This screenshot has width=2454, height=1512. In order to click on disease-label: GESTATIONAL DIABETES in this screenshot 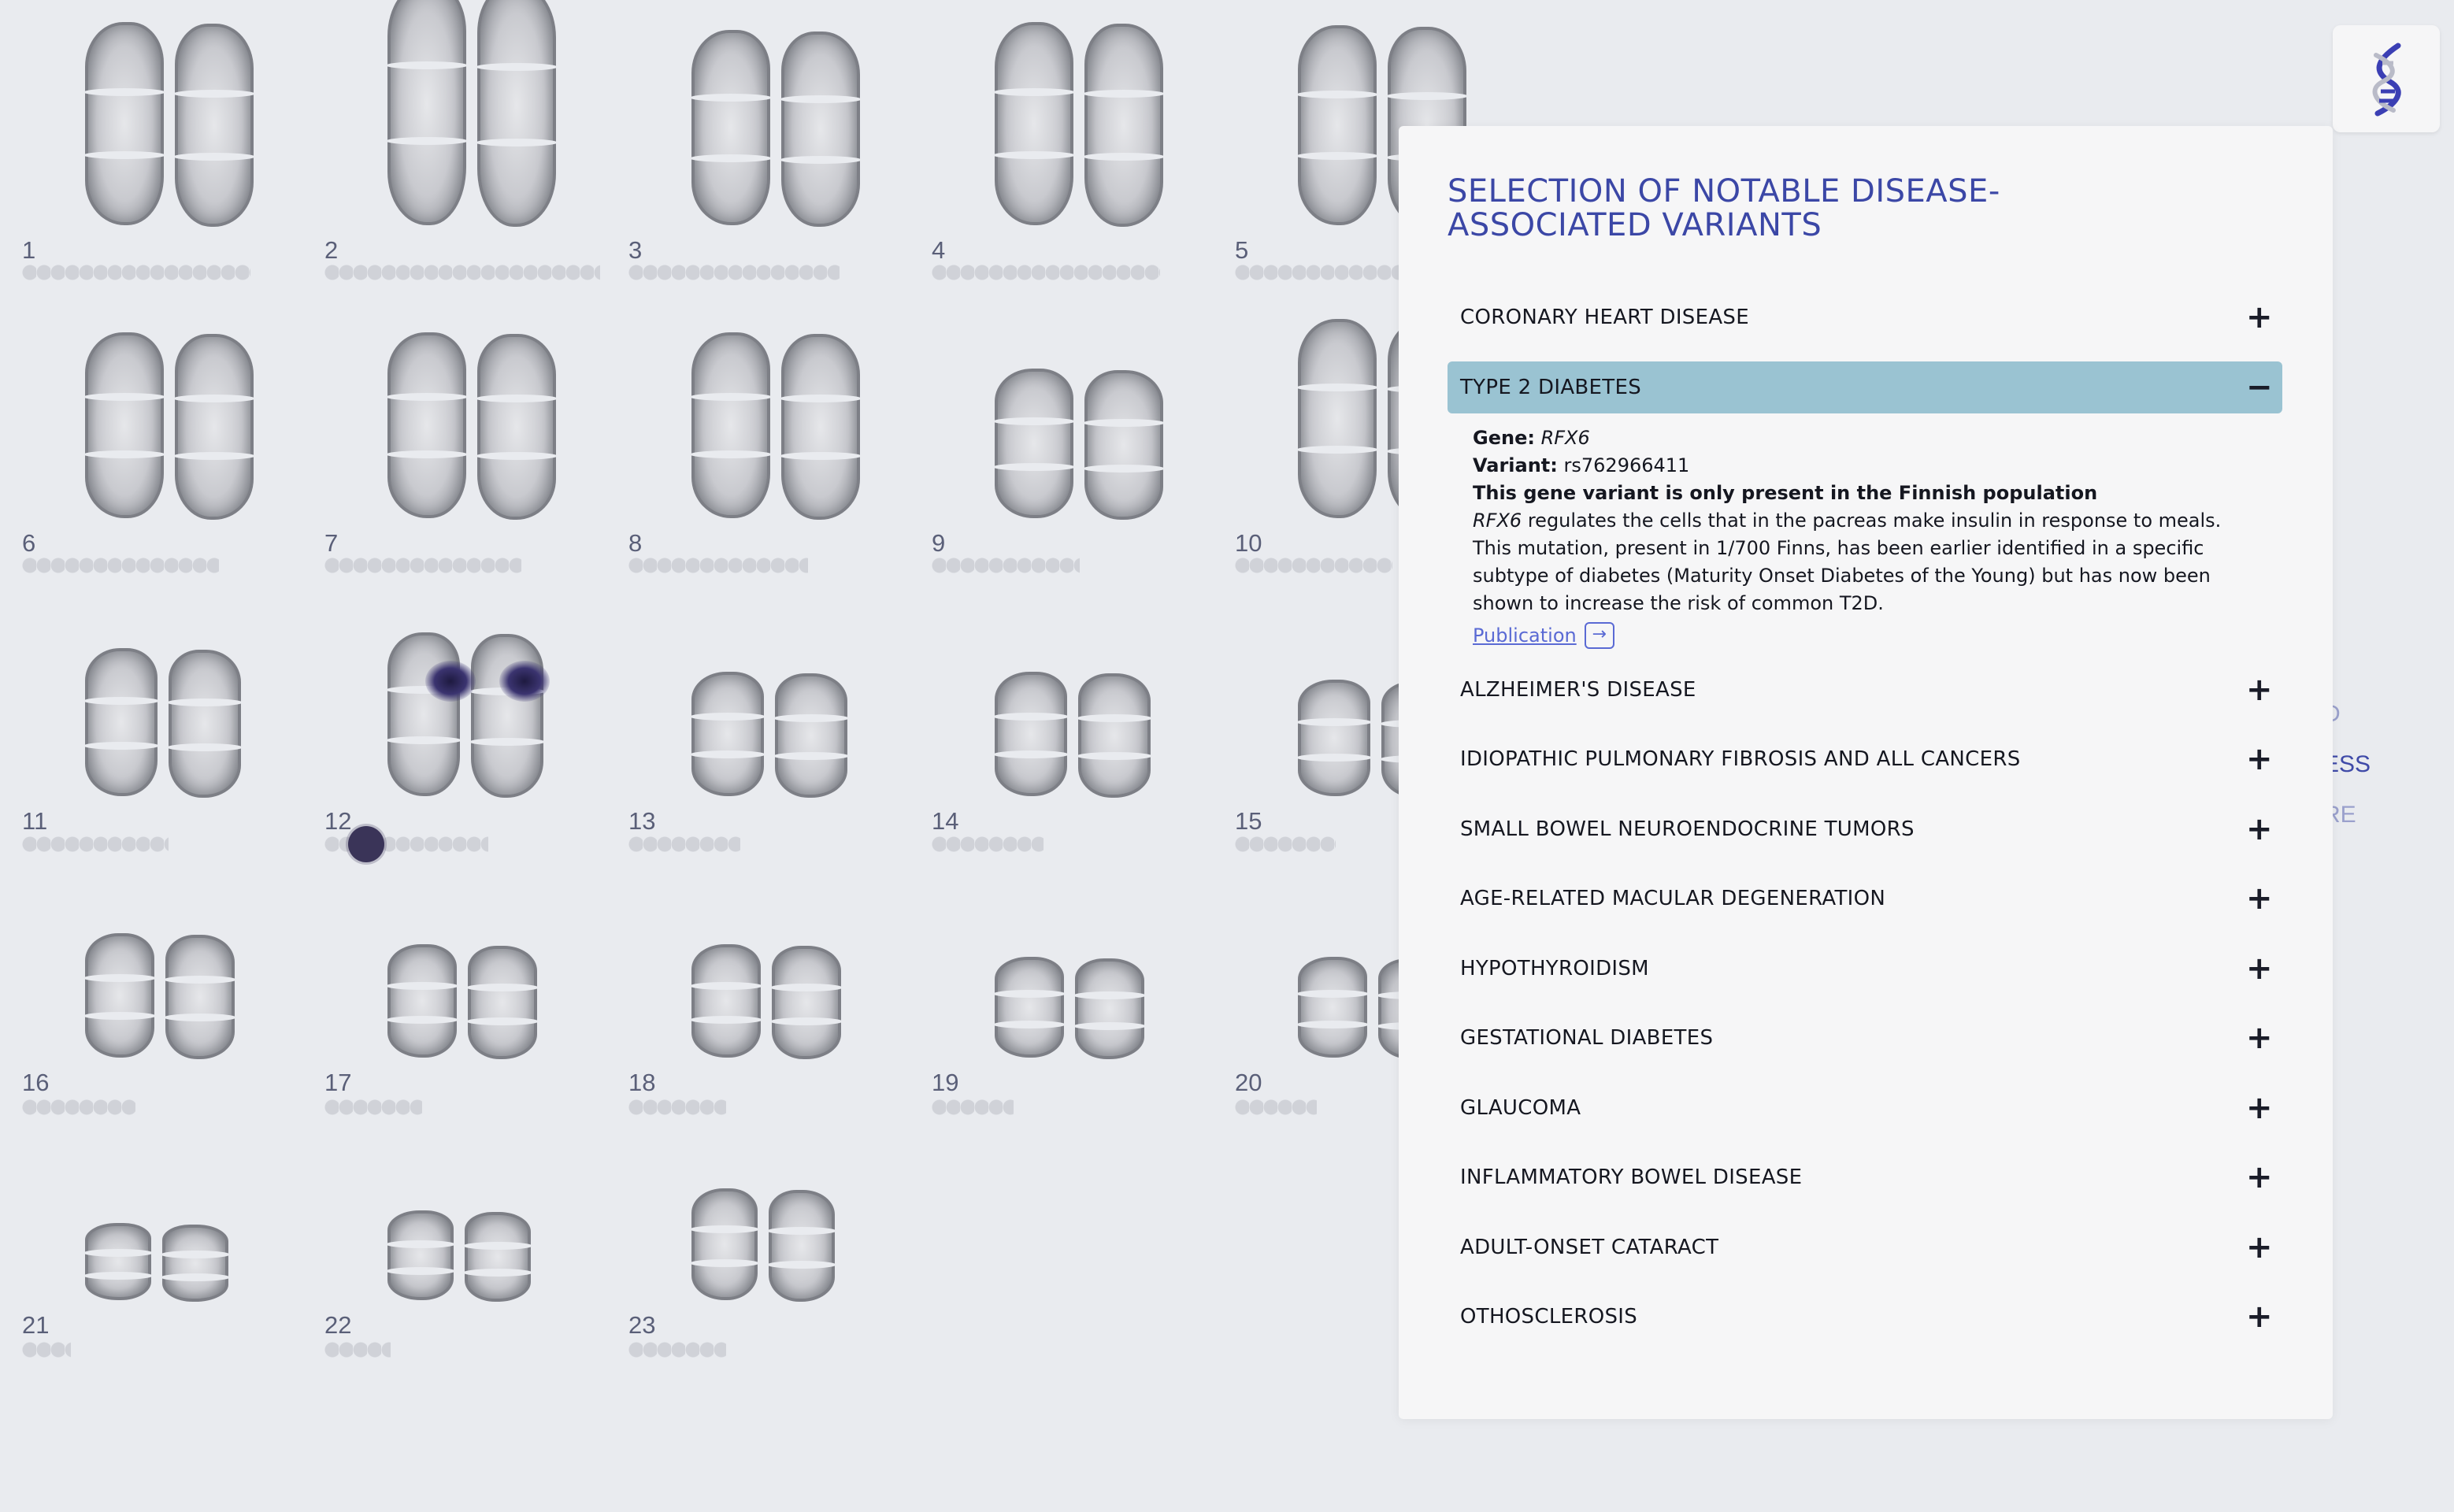, I will do `click(1587, 1038)`.